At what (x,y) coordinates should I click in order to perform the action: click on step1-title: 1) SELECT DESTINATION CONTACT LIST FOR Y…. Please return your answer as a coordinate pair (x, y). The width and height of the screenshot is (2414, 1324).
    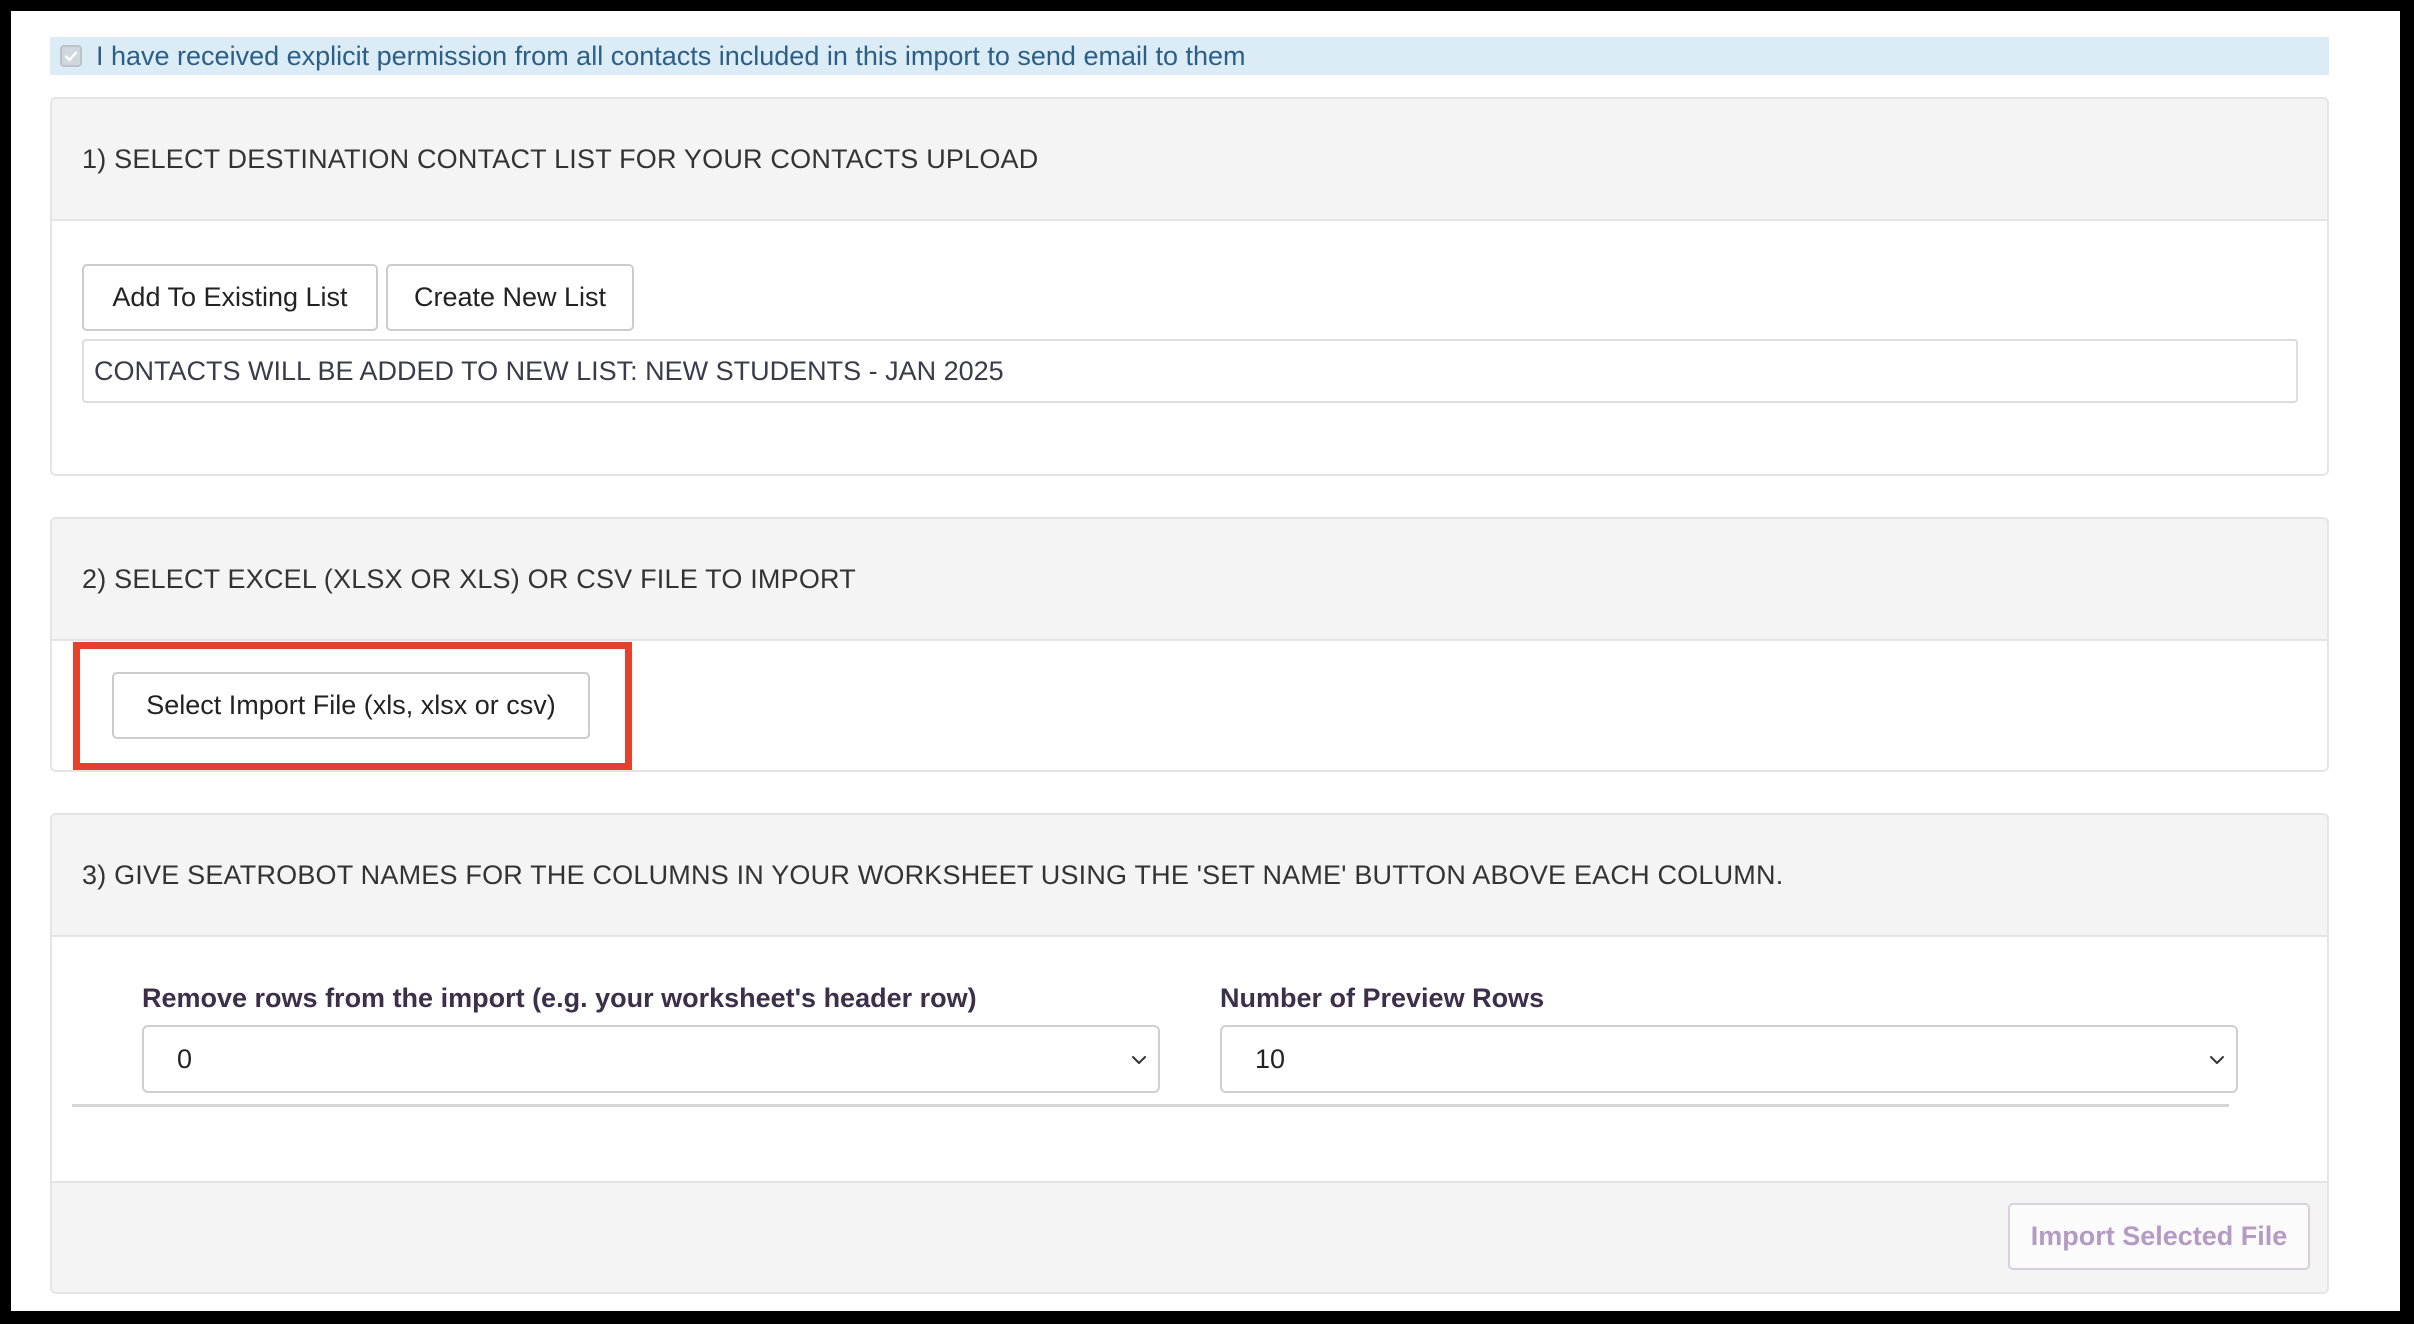
    Looking at the image, I should click on (1189, 160).